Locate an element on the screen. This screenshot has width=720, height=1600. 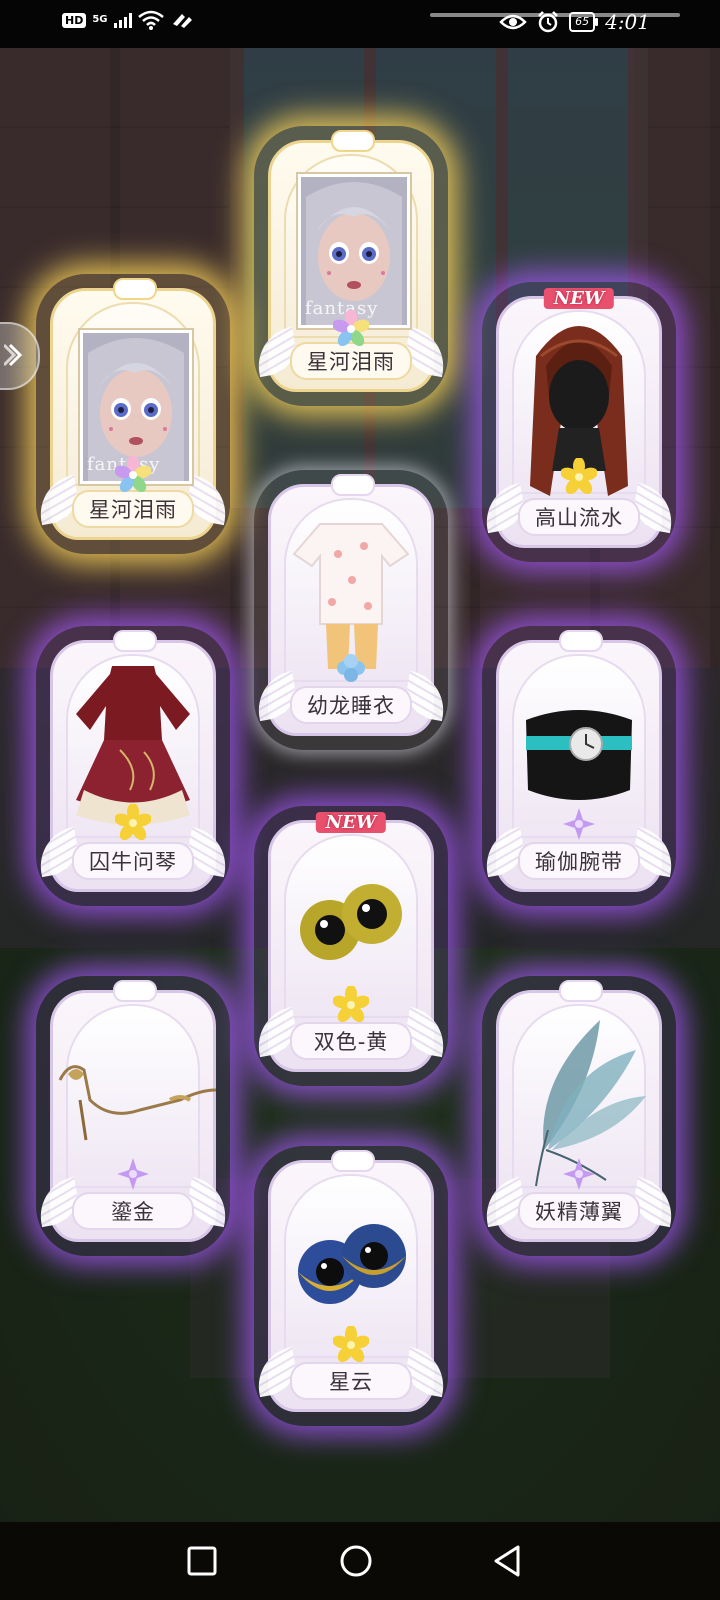
card-name: 幼龙睡衣 is located at coordinates (351, 705).